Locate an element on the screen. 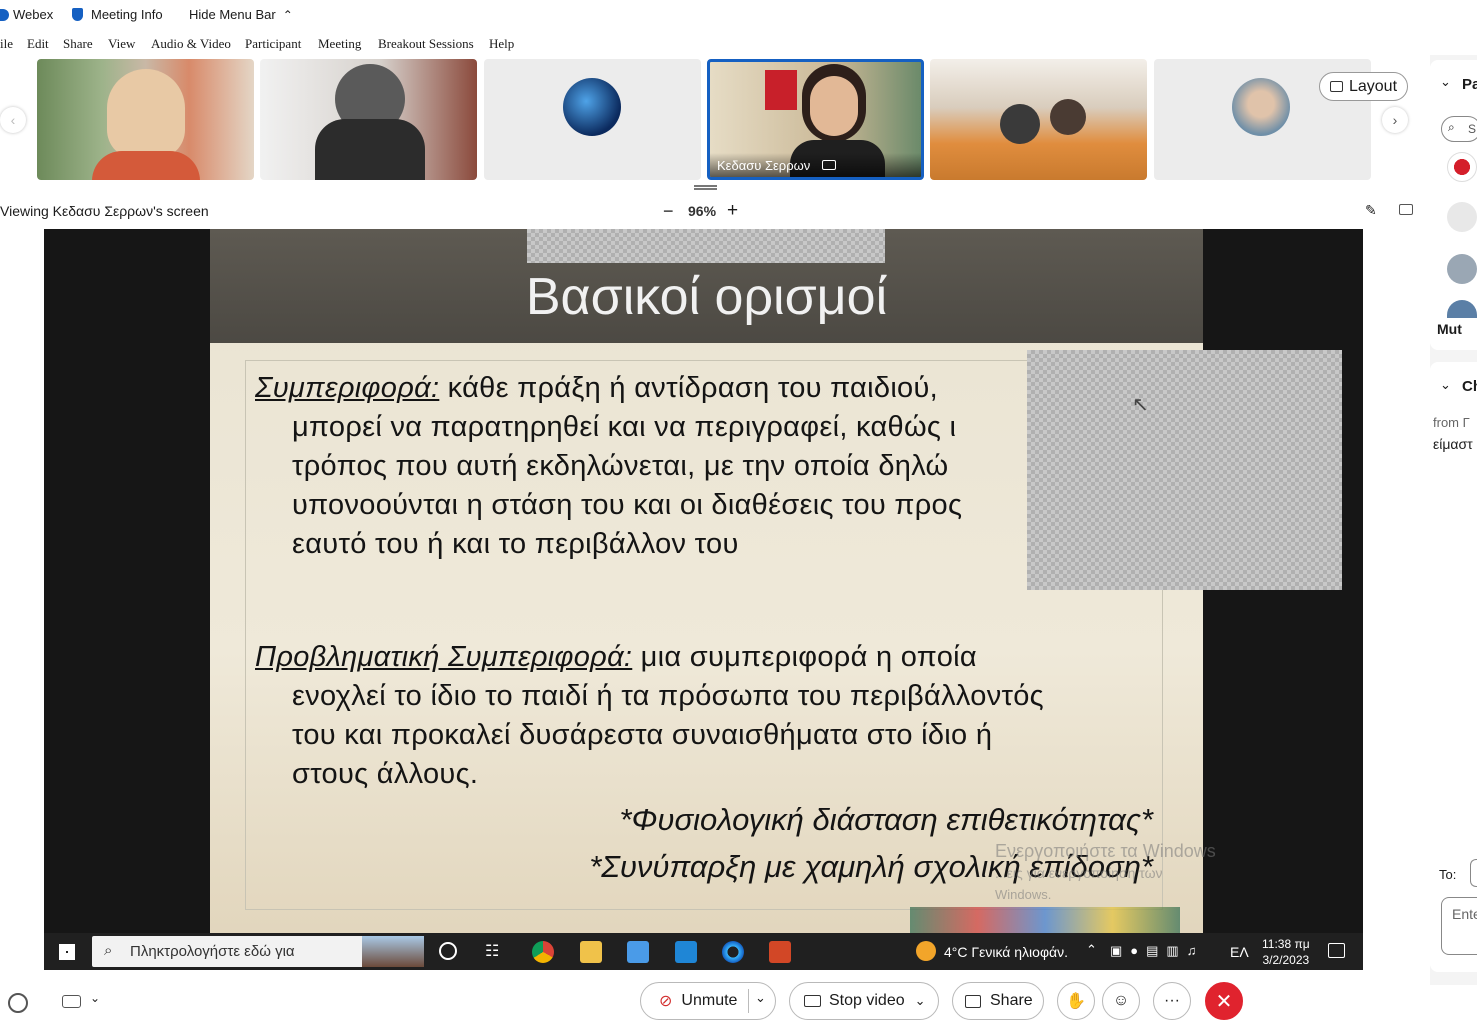 Image resolution: width=1477 pixels, height=1020 pixels. search-highlight-image is located at coordinates (393, 951).